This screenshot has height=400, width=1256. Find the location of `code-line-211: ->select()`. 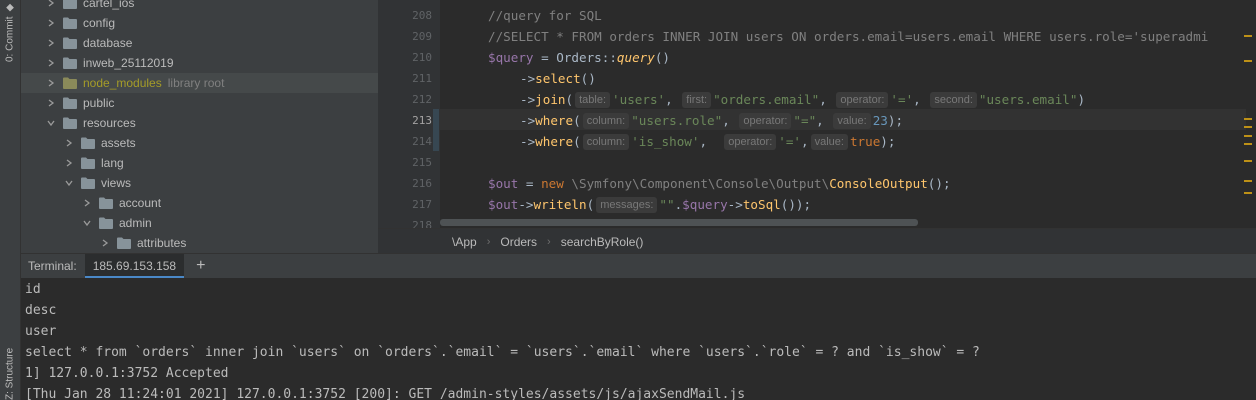

code-line-211: ->select() is located at coordinates (558, 78).